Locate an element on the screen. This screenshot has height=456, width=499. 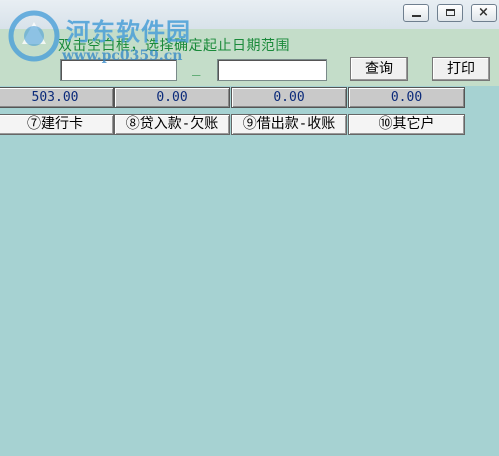
close-icon: × is located at coordinates (483, 12).